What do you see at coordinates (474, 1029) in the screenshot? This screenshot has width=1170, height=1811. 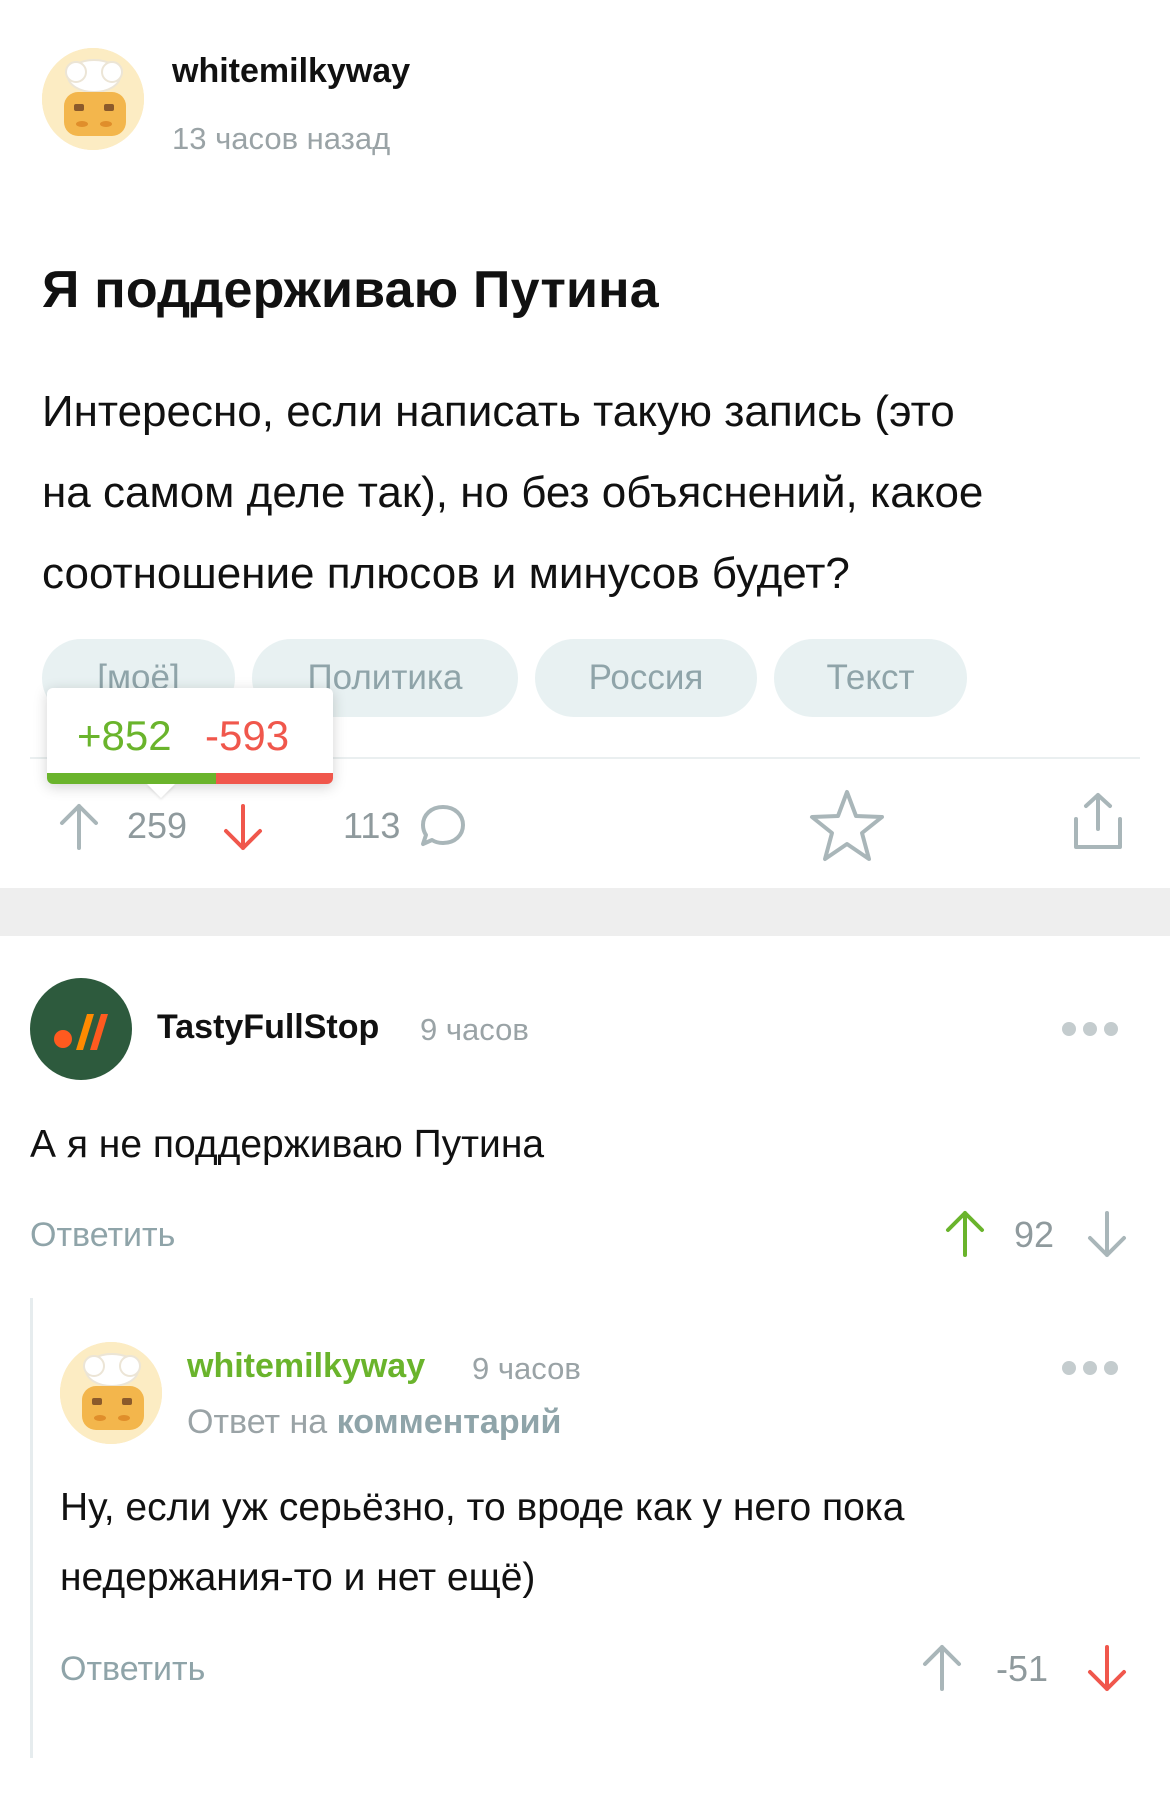 I see `comment-time: 9 часов` at bounding box center [474, 1029].